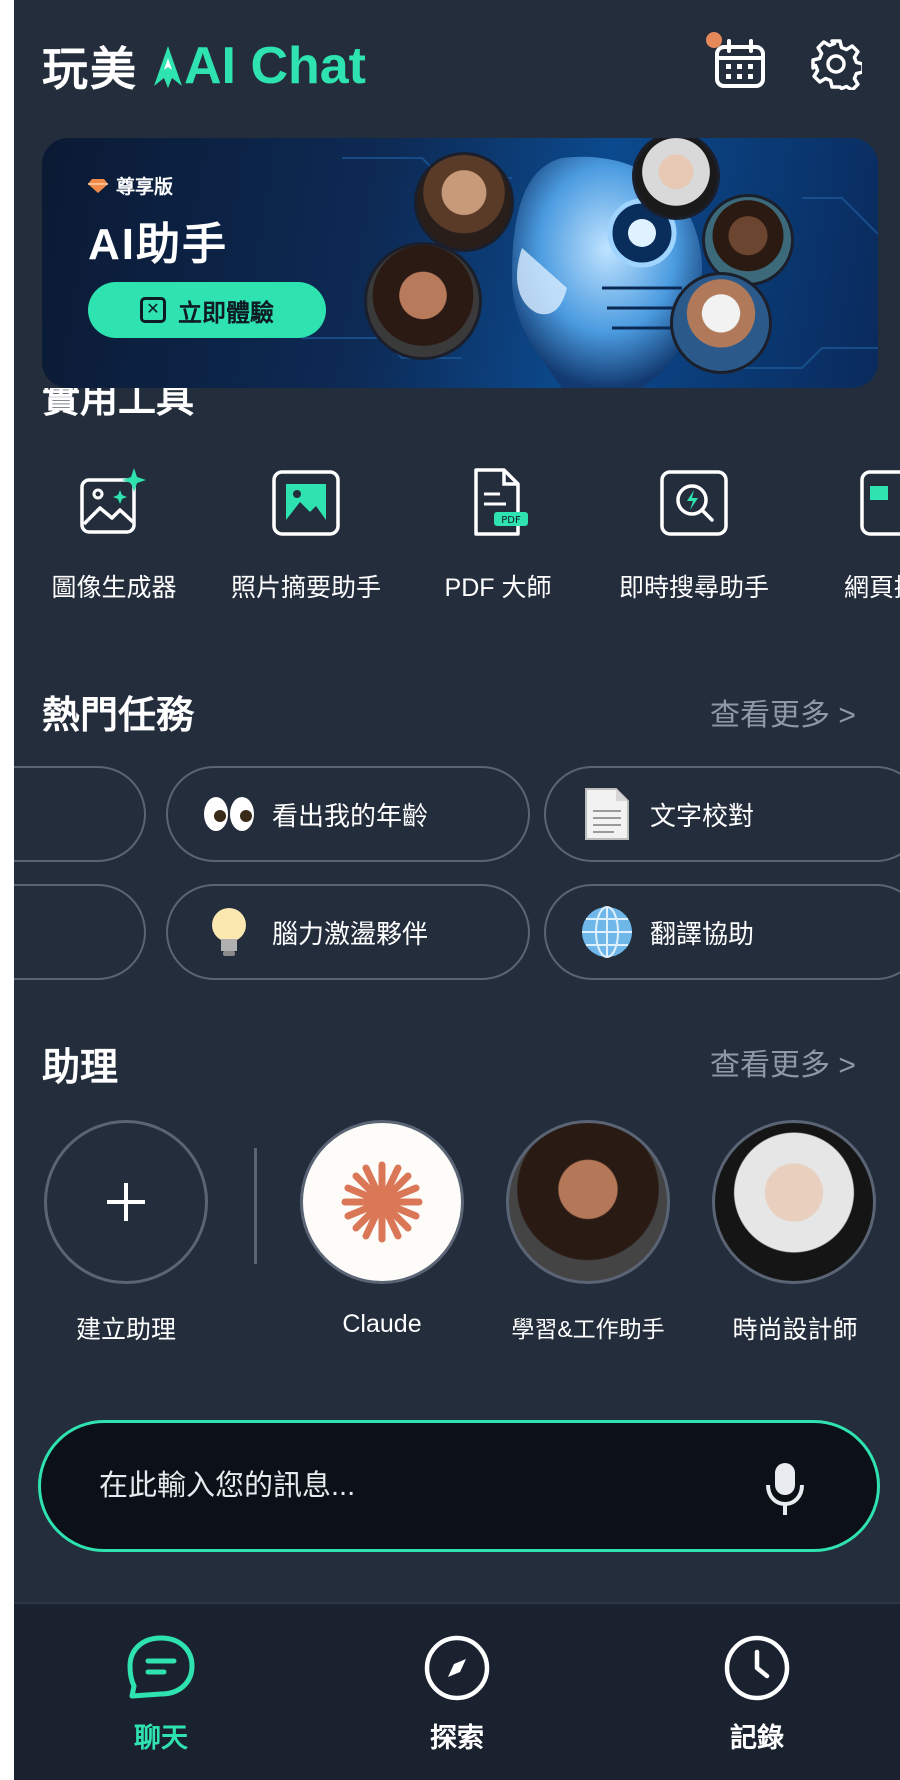 The image size is (900, 1780). I want to click on app-logo: 玩美 AI Chat, so click(204, 66).